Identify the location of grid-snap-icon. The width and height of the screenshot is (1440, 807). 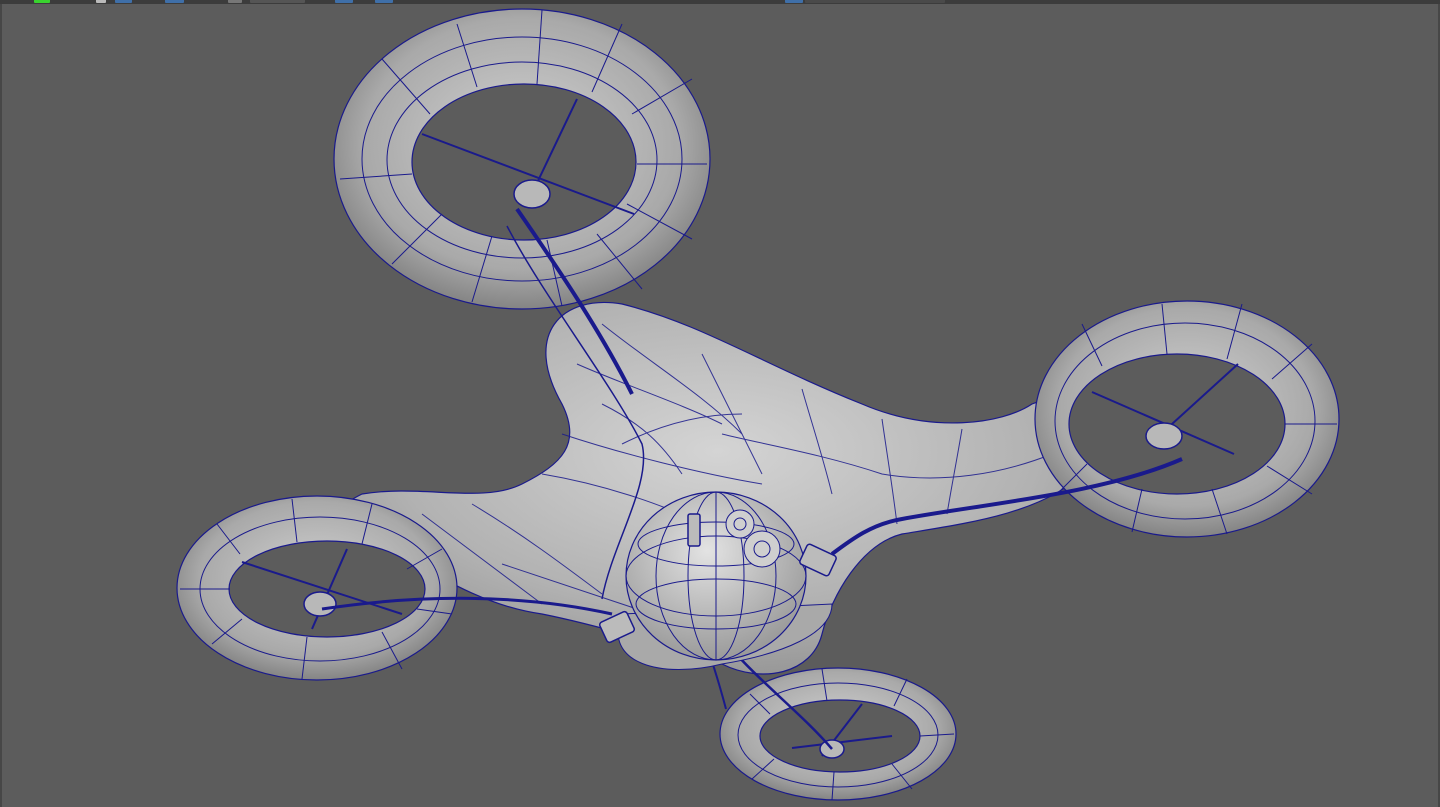
(123, 1).